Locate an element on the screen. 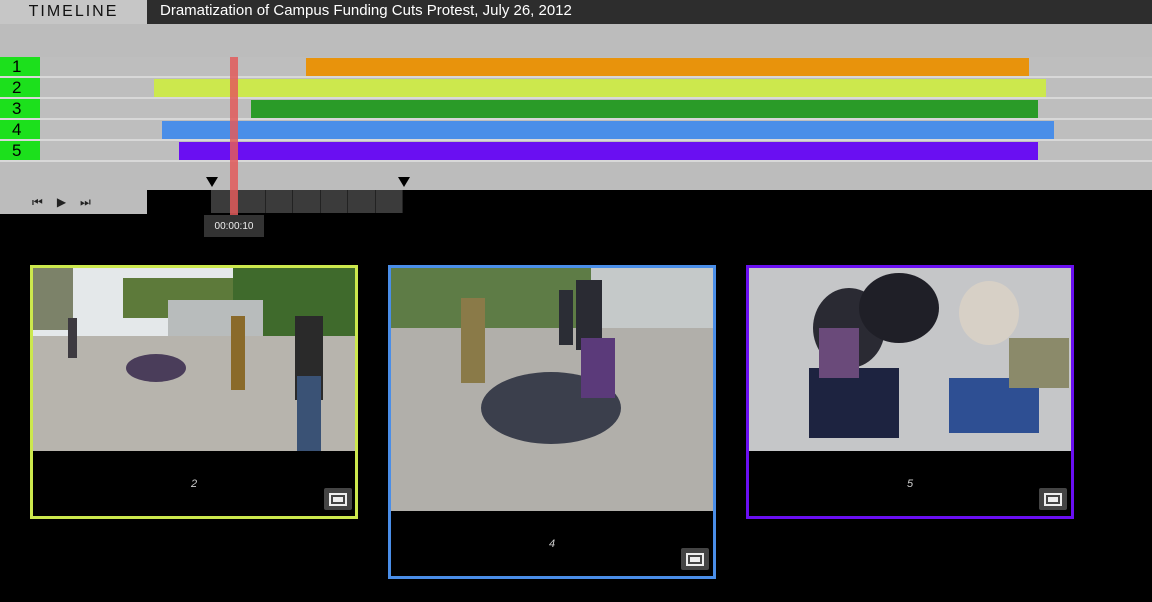  play-icon: ▶ is located at coordinates (61, 202).